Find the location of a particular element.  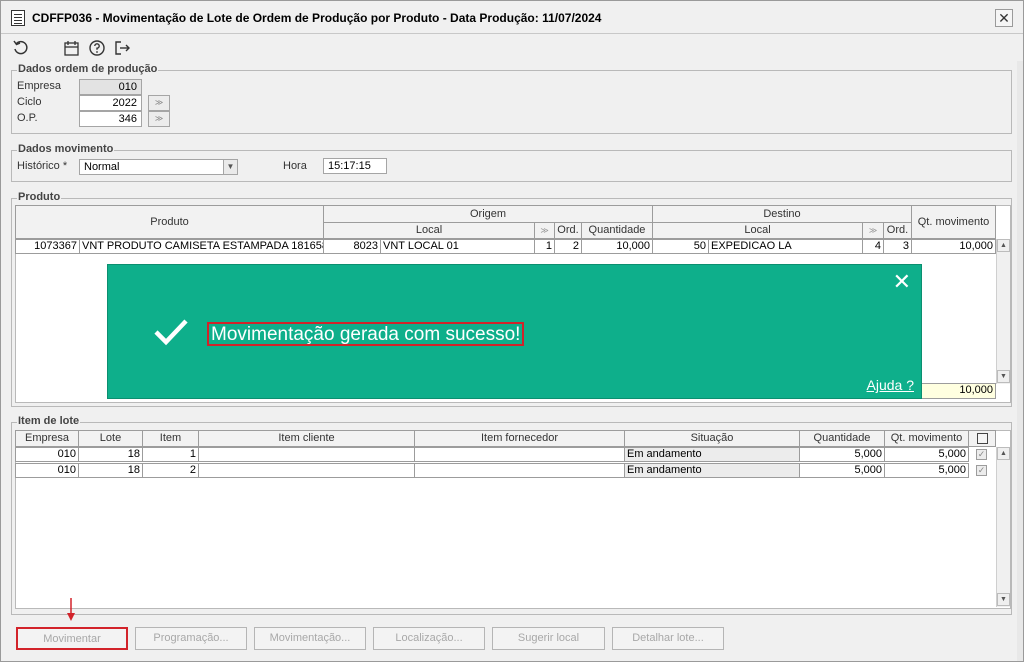

produto-descricao-cell: VNT PRODUTO CAMISETA ESTAMPADA 181658 VI is located at coordinates (201, 246).